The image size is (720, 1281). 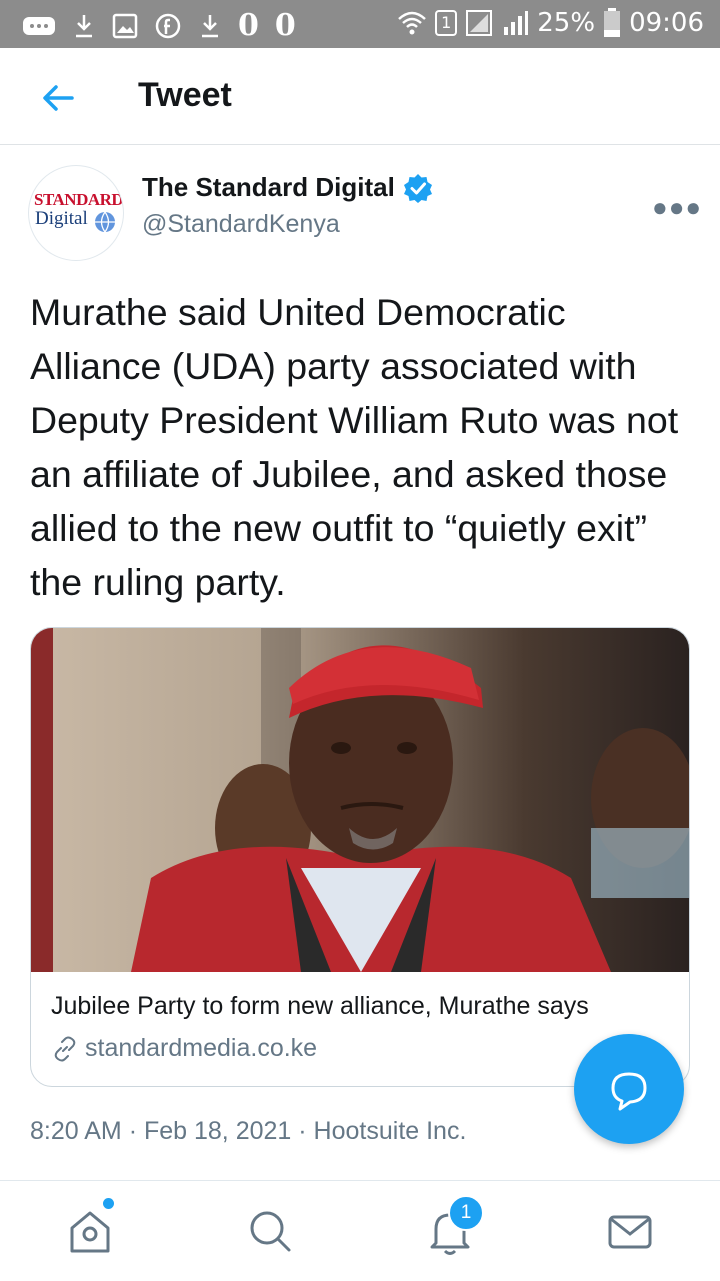 I want to click on tweet-date: Feb 18, 2021, so click(x=217, y=1131).